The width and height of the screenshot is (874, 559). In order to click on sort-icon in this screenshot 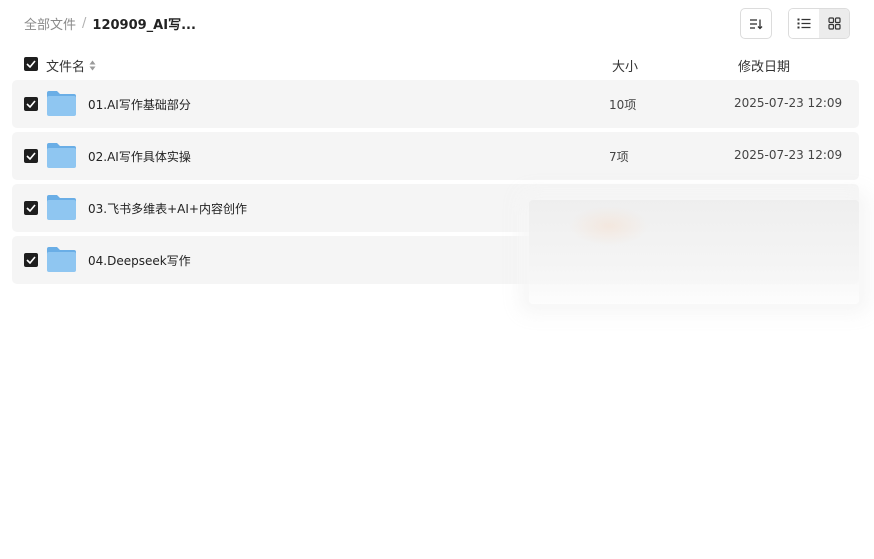, I will do `click(756, 23)`.